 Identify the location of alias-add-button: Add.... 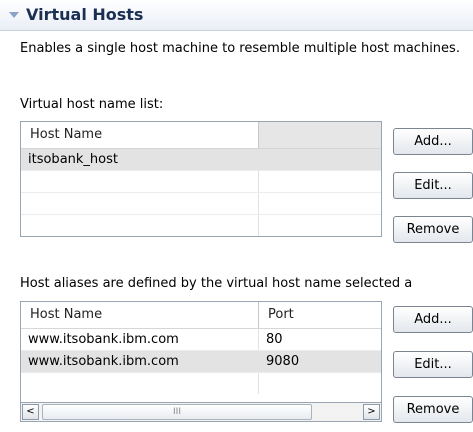
(433, 319).